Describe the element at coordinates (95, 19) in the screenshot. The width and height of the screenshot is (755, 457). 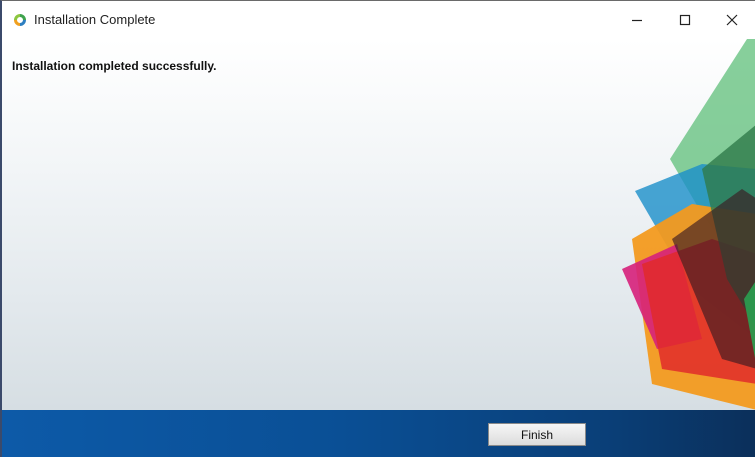
I see `window-title: Installation Complete` at that location.